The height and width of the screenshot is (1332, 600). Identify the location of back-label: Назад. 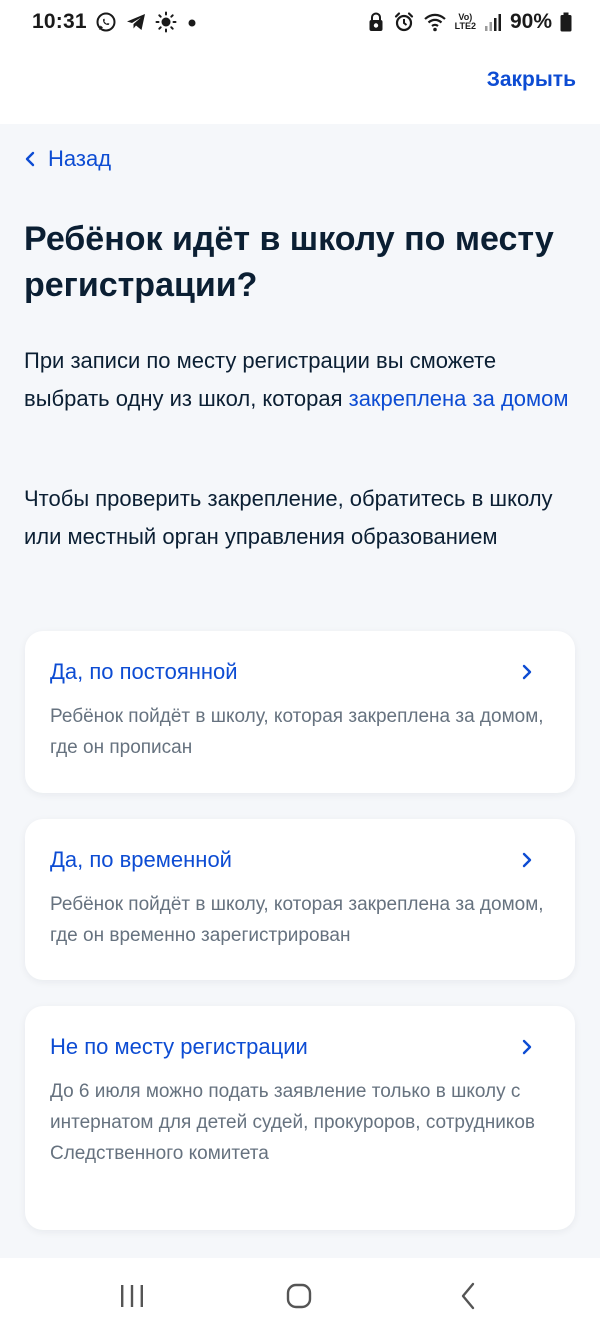
(80, 158).